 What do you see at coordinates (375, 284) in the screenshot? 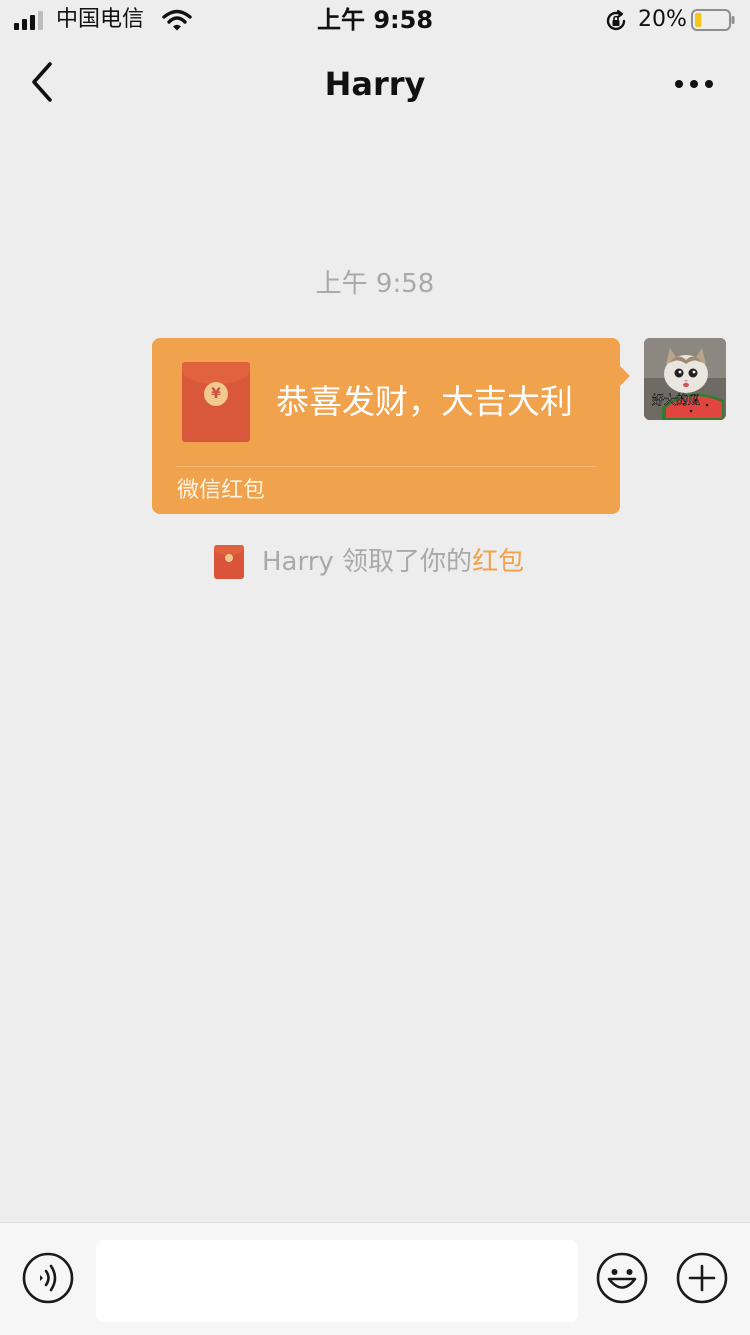
I see `message-timestamp: 上午 9:58` at bounding box center [375, 284].